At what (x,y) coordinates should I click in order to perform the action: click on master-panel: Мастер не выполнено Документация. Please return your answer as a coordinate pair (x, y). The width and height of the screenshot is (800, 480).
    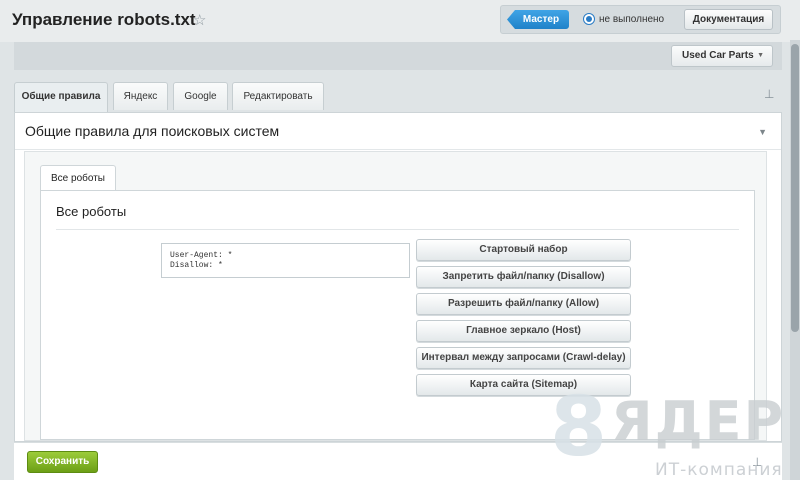
    Looking at the image, I should click on (640, 19).